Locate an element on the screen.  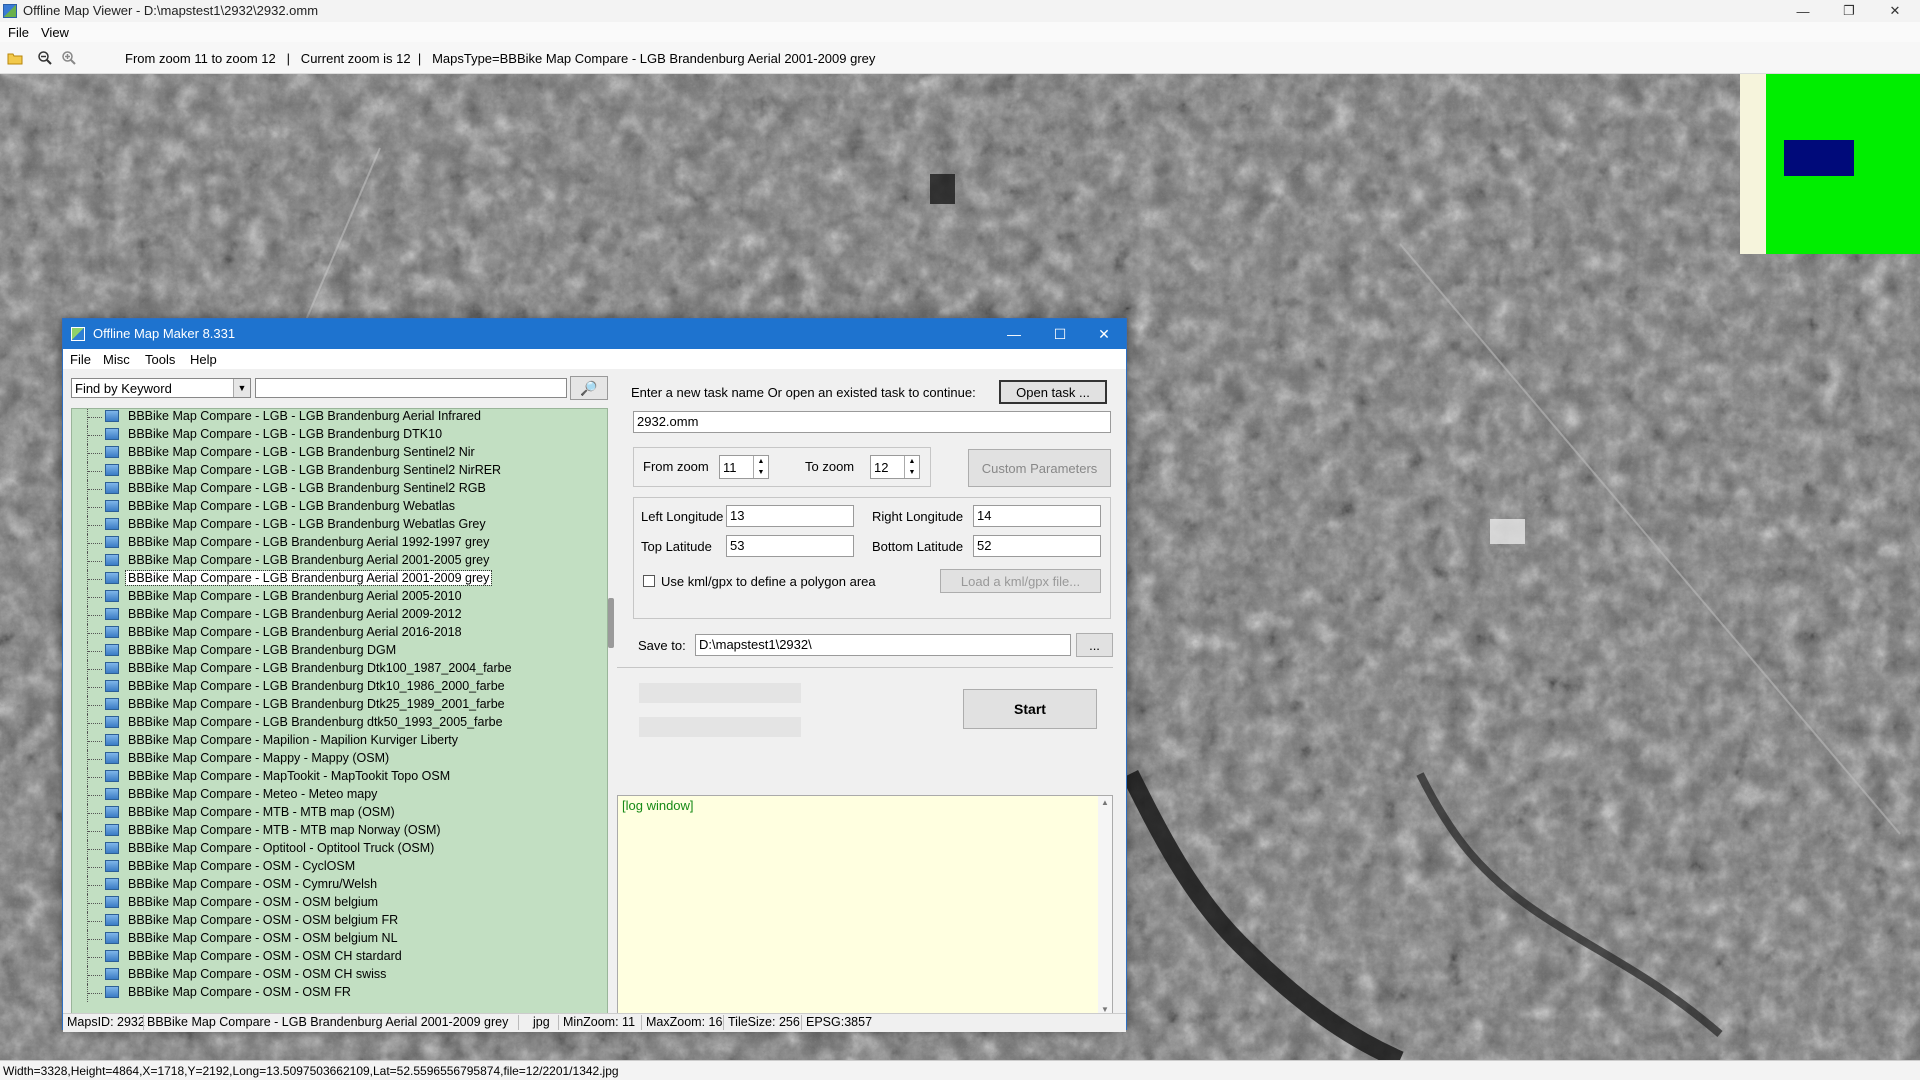
tree-item: BBBike Map Compare - OSM - OSM belgium is located at coordinates (332, 903).